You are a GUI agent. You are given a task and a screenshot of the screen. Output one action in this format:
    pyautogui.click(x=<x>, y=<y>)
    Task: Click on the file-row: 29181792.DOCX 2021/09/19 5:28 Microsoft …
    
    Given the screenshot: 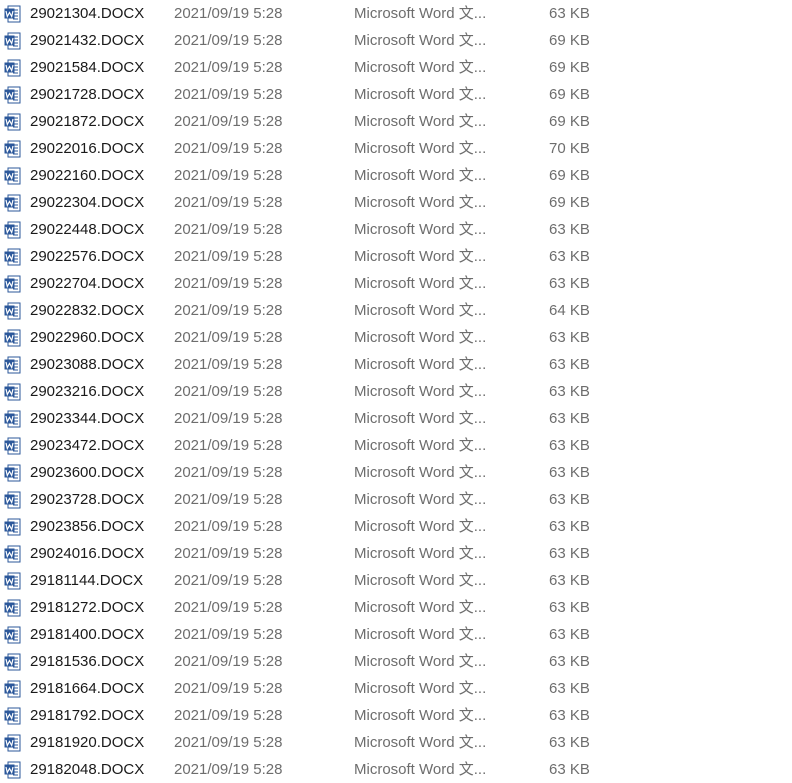 What is the action you would take?
    pyautogui.click(x=396, y=715)
    